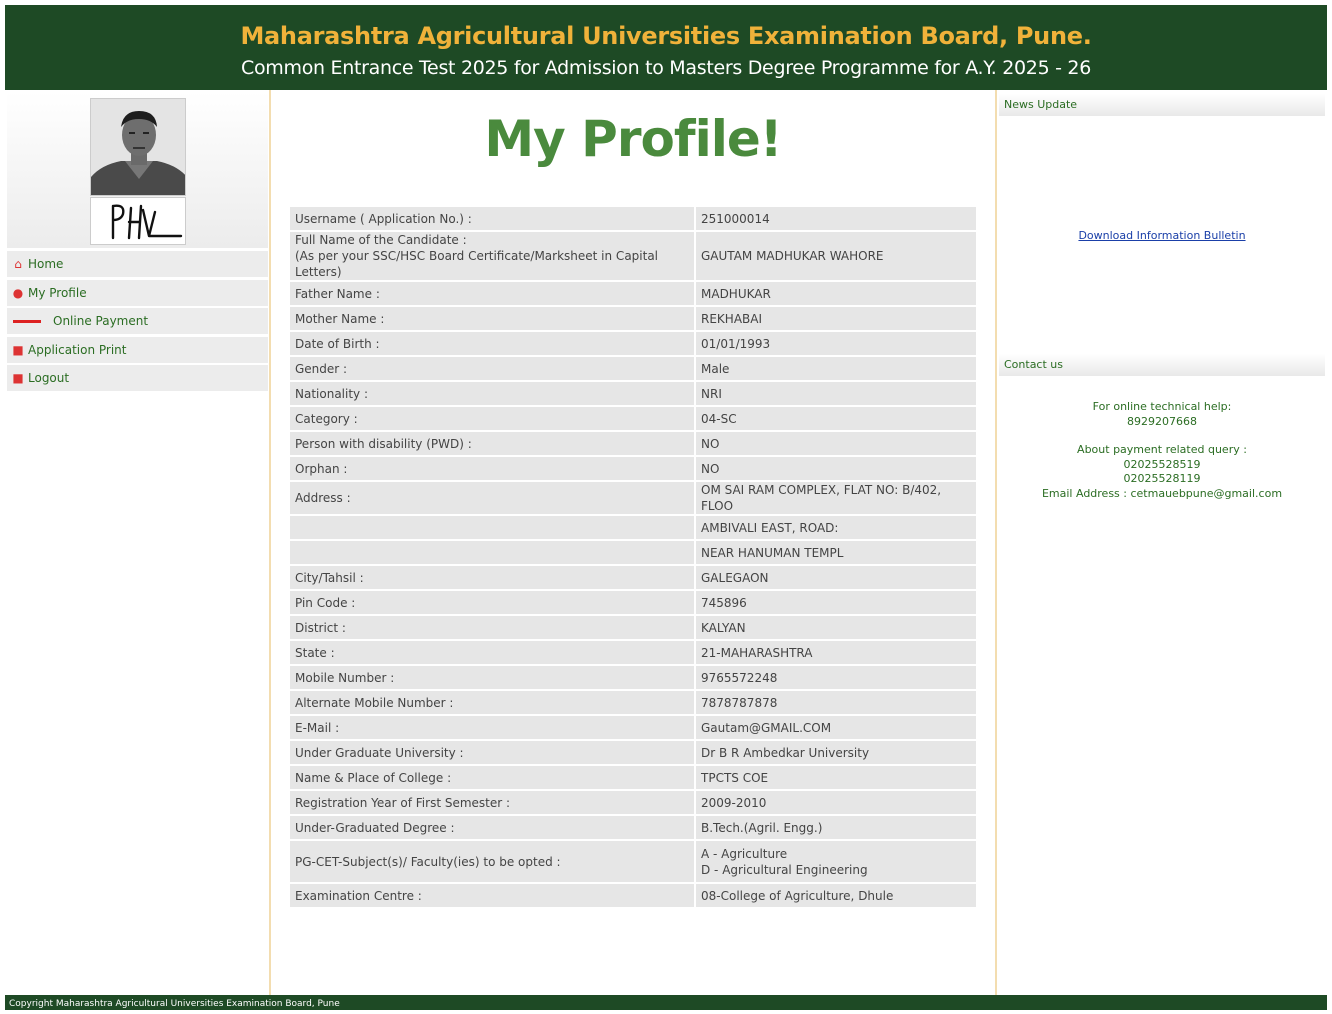 The image size is (1332, 1014). What do you see at coordinates (493, 394) in the screenshot?
I see `profile-field-label: Nationality :` at bounding box center [493, 394].